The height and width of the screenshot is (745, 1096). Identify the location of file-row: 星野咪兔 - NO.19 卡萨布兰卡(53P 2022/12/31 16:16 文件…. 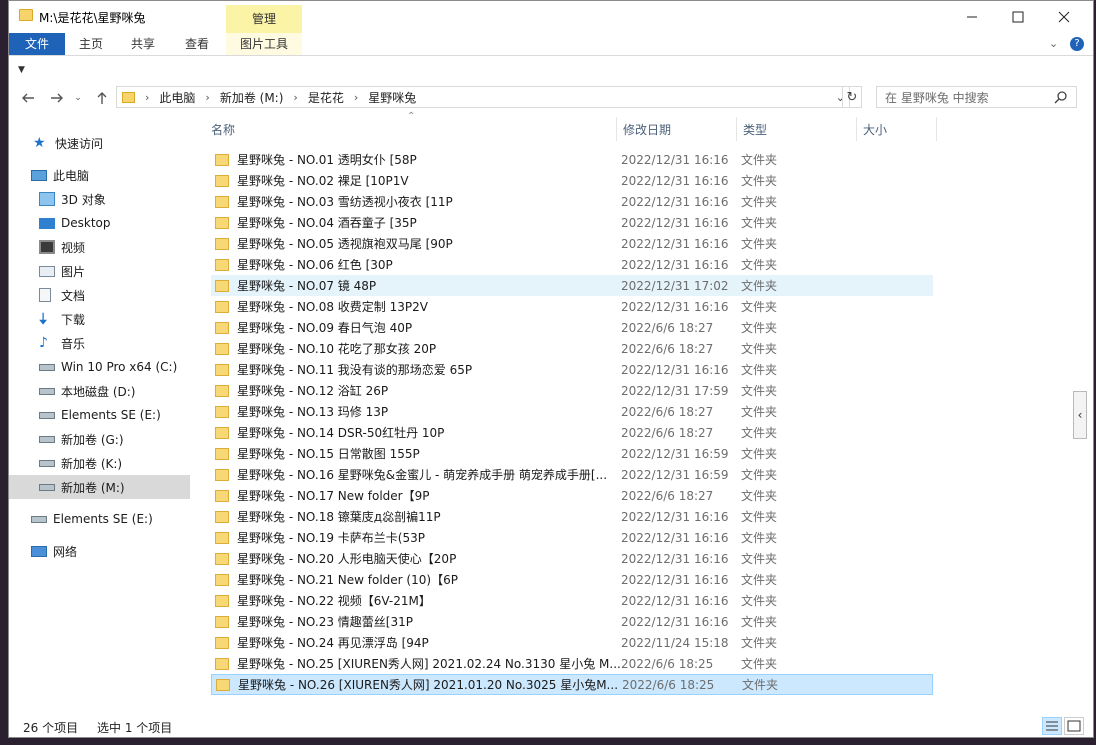
(572, 537).